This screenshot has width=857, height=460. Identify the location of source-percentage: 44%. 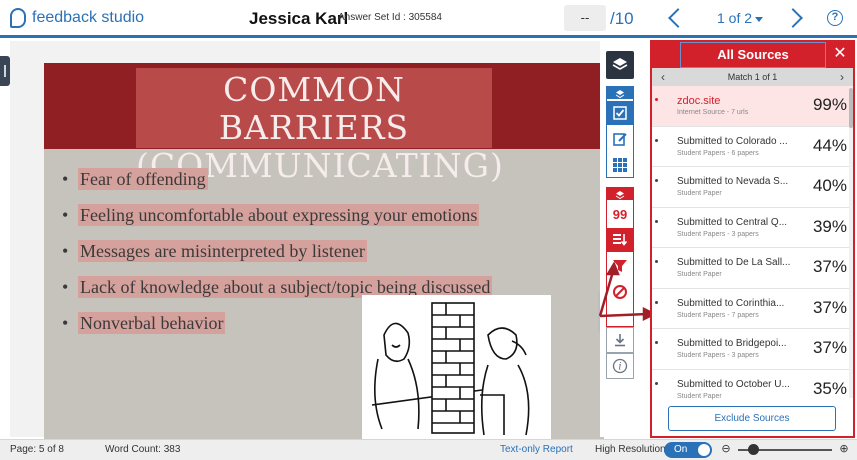
(829, 145).